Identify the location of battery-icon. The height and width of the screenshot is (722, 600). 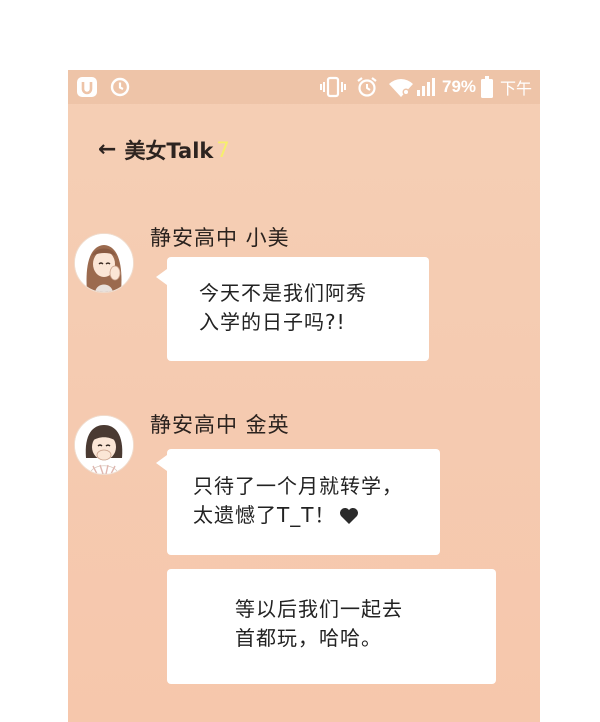
(487, 87).